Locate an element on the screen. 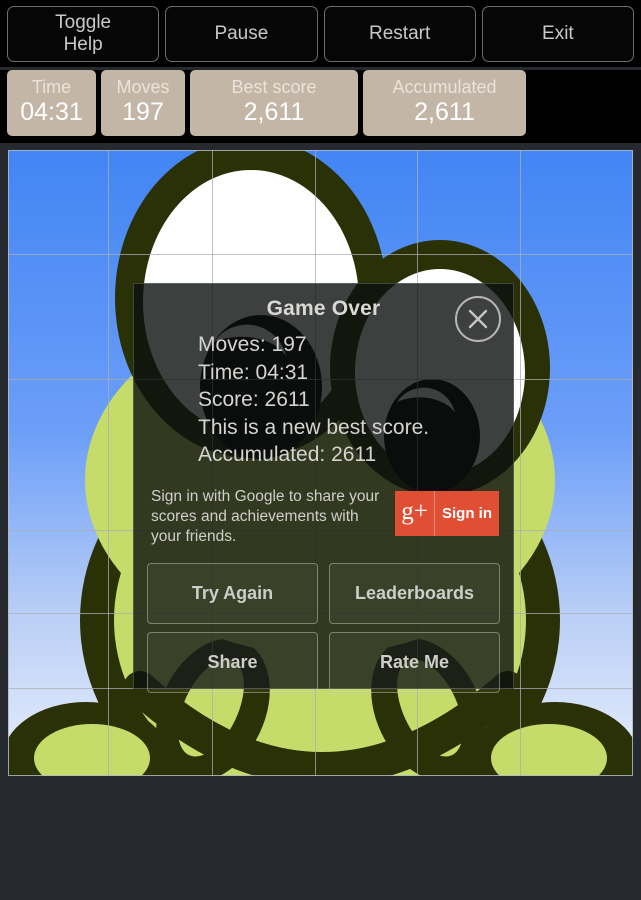  stat-best-score: Best score 2,611 is located at coordinates (274, 103).